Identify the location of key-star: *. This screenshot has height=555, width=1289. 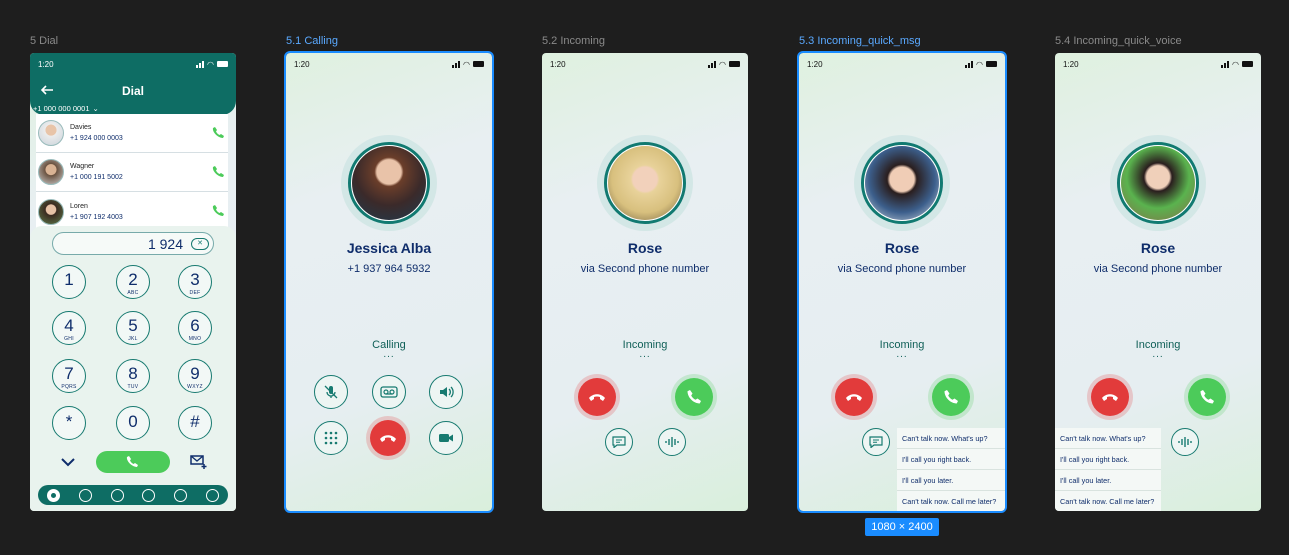
(69, 423).